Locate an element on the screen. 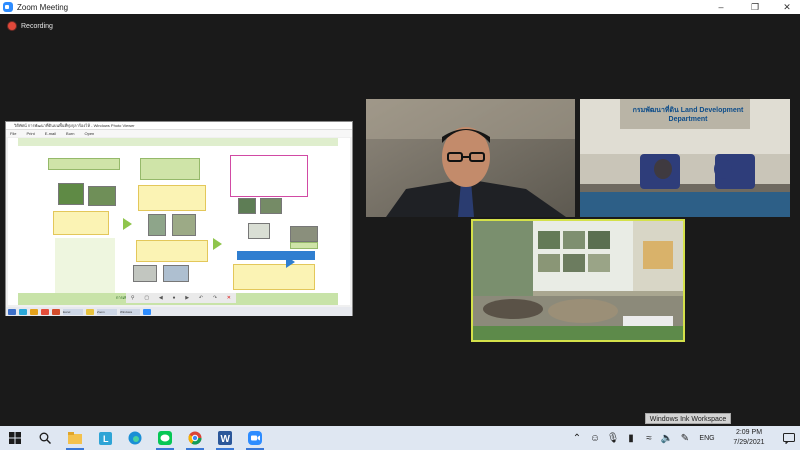 The image size is (800, 450). title-bar: Zoom Meeting – ❐ ✕ is located at coordinates (400, 7).